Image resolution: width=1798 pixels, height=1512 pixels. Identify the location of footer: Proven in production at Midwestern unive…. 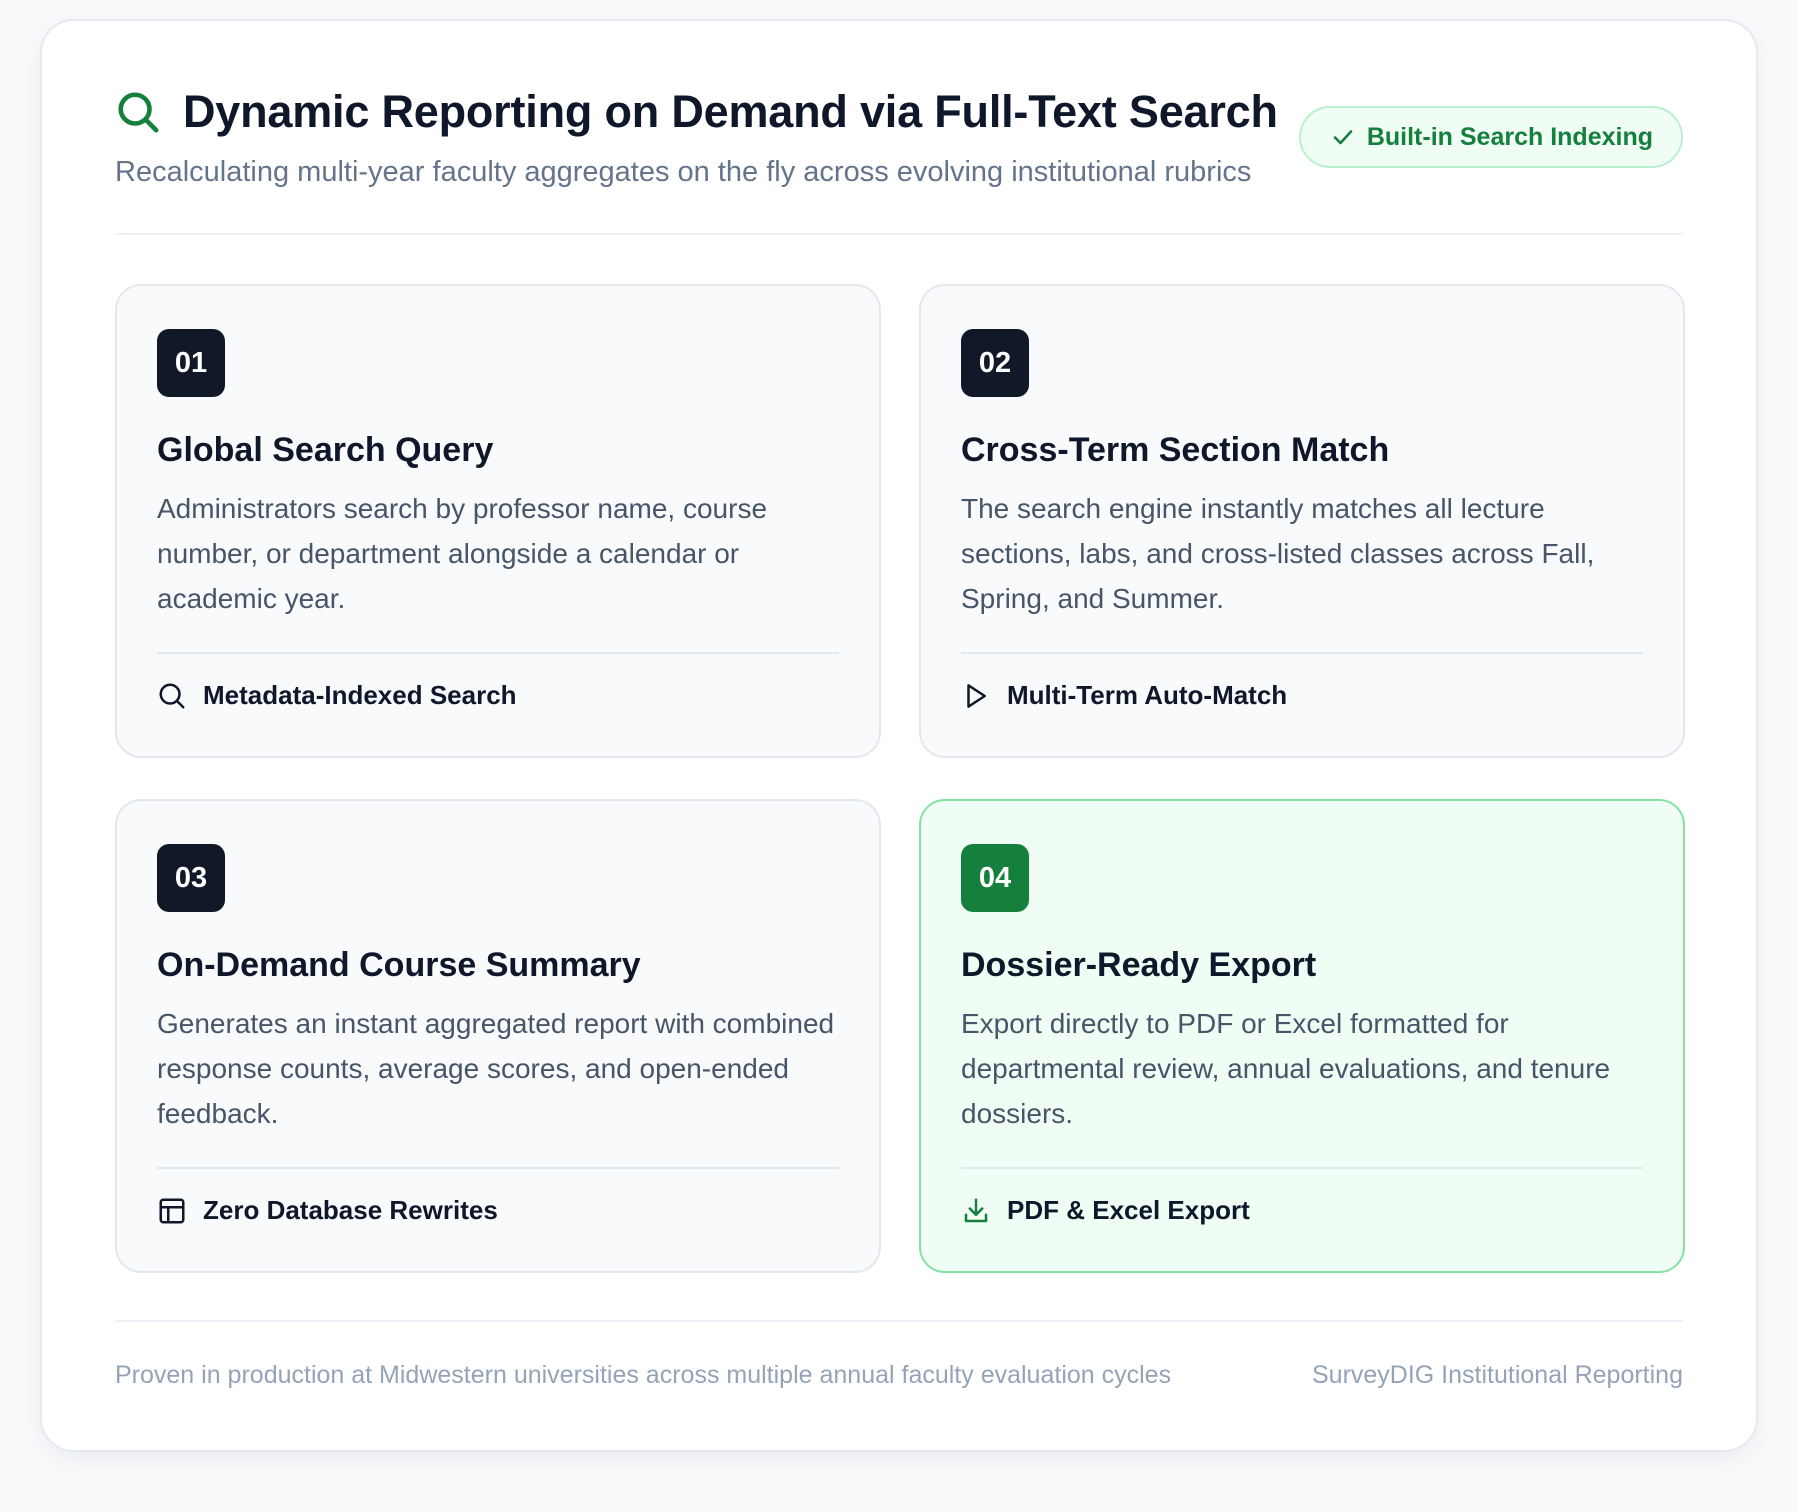
(899, 1375).